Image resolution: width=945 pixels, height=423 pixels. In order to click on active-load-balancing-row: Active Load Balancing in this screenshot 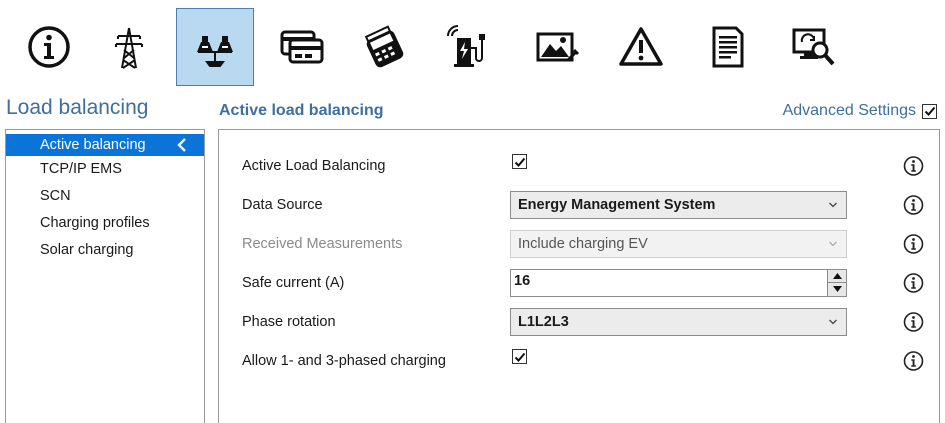, I will do `click(580, 165)`.